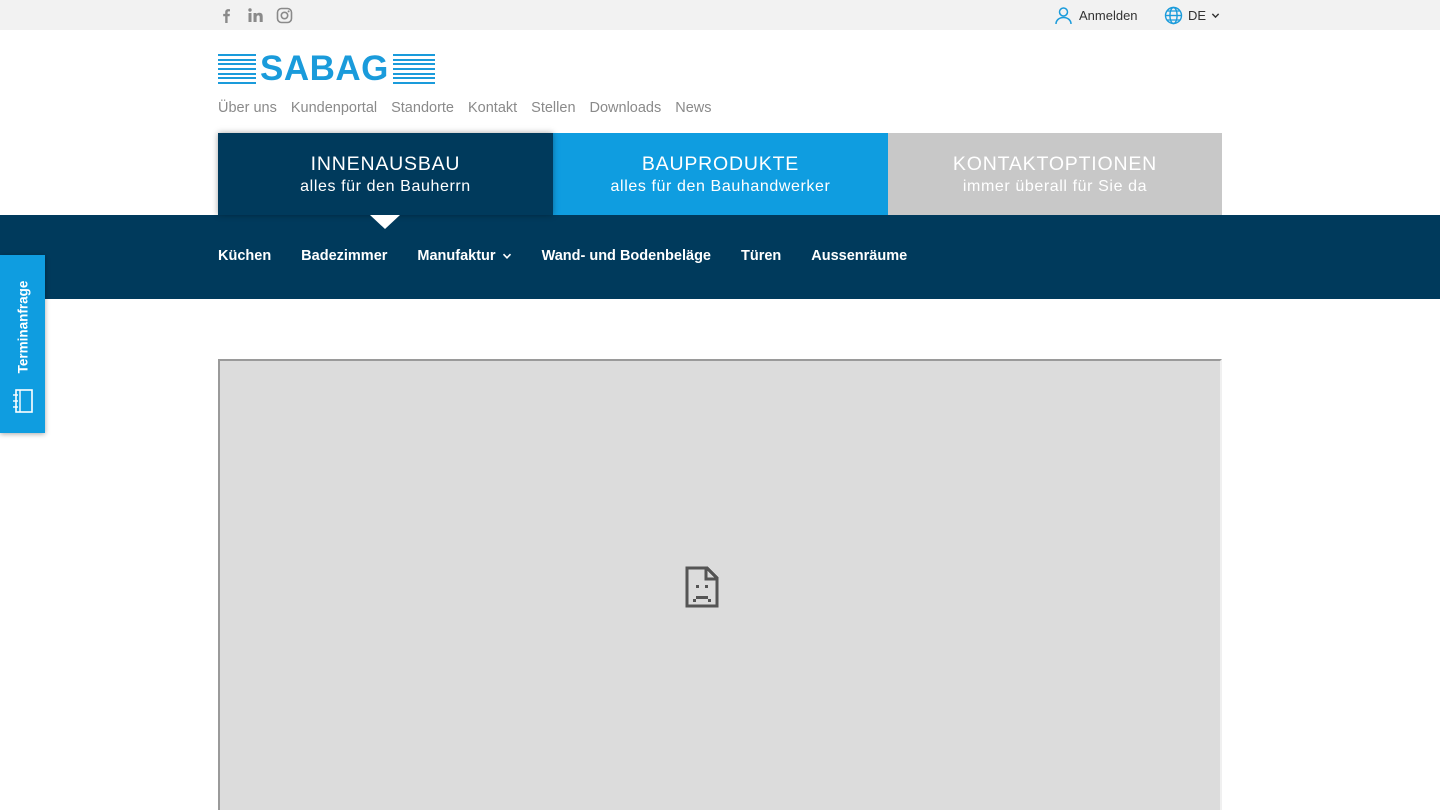  Describe the element at coordinates (385, 186) in the screenshot. I see `tab-subtitle: alles für den Bauherrn` at that location.